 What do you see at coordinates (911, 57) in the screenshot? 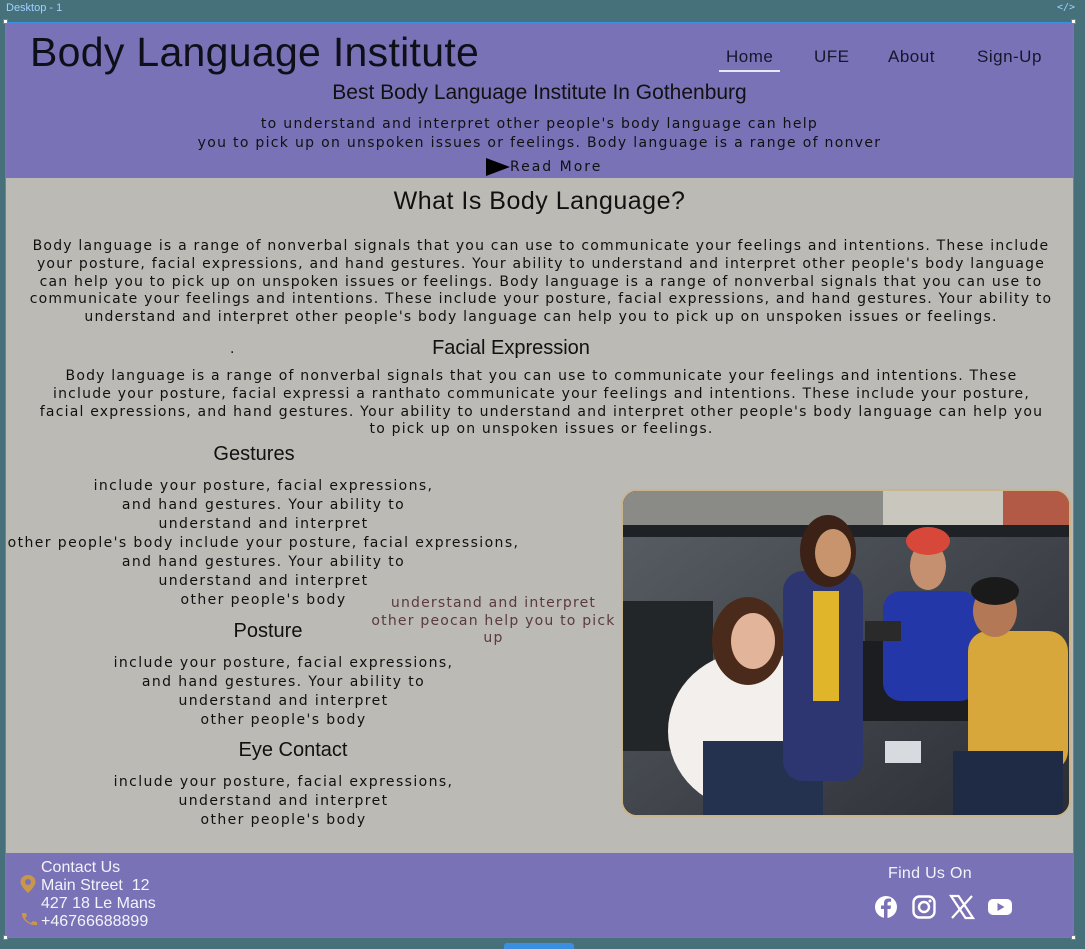
I see `nav-about: About` at bounding box center [911, 57].